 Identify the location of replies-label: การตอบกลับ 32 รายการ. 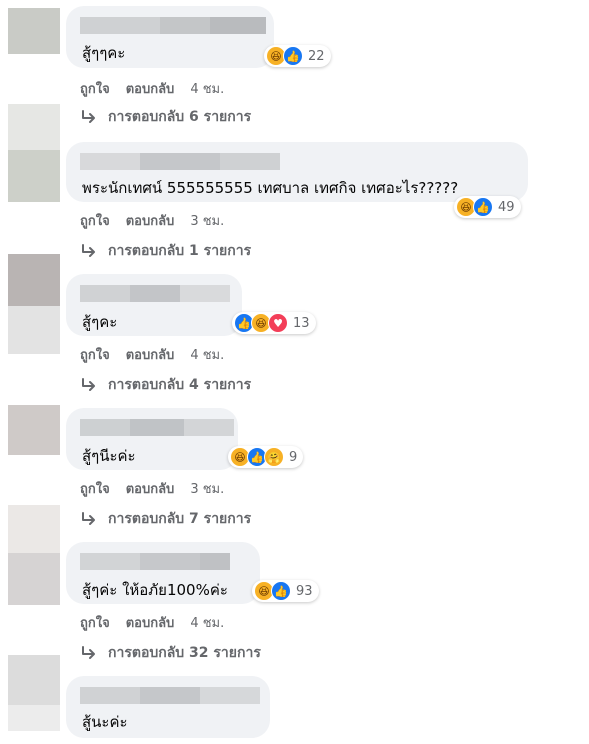
(184, 653).